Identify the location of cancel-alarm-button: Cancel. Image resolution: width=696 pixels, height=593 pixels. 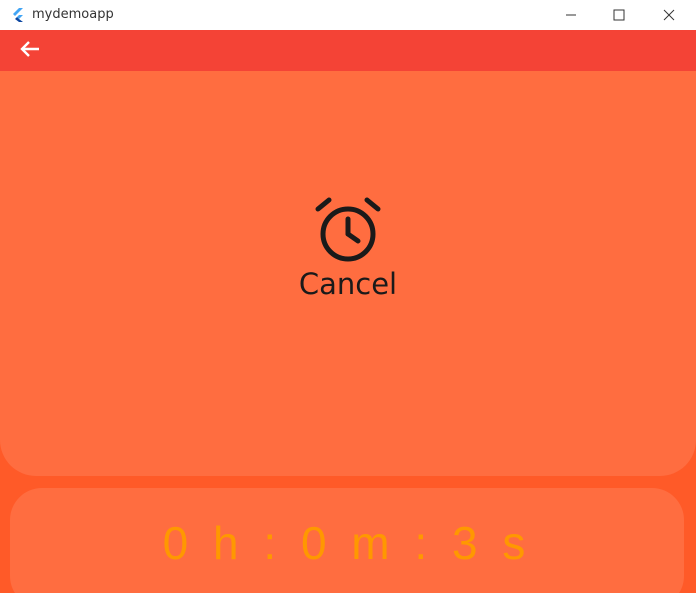
(348, 253).